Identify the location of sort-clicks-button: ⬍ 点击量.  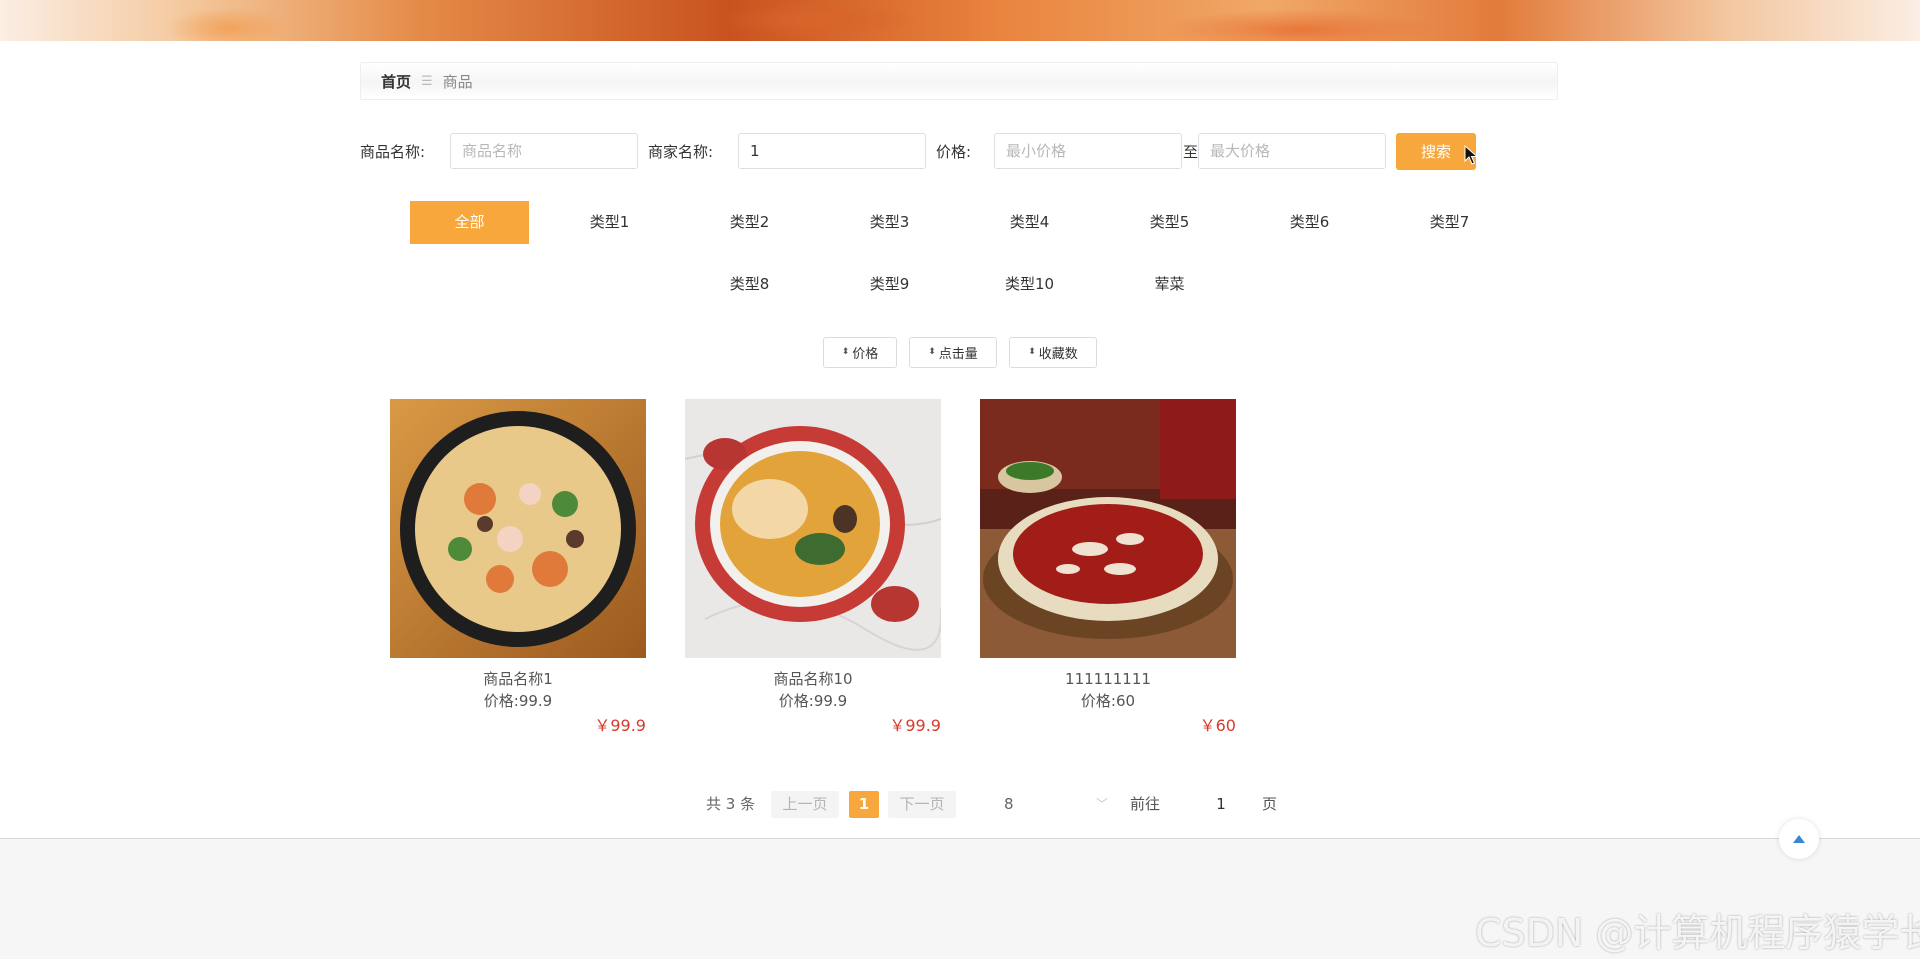
(953, 352).